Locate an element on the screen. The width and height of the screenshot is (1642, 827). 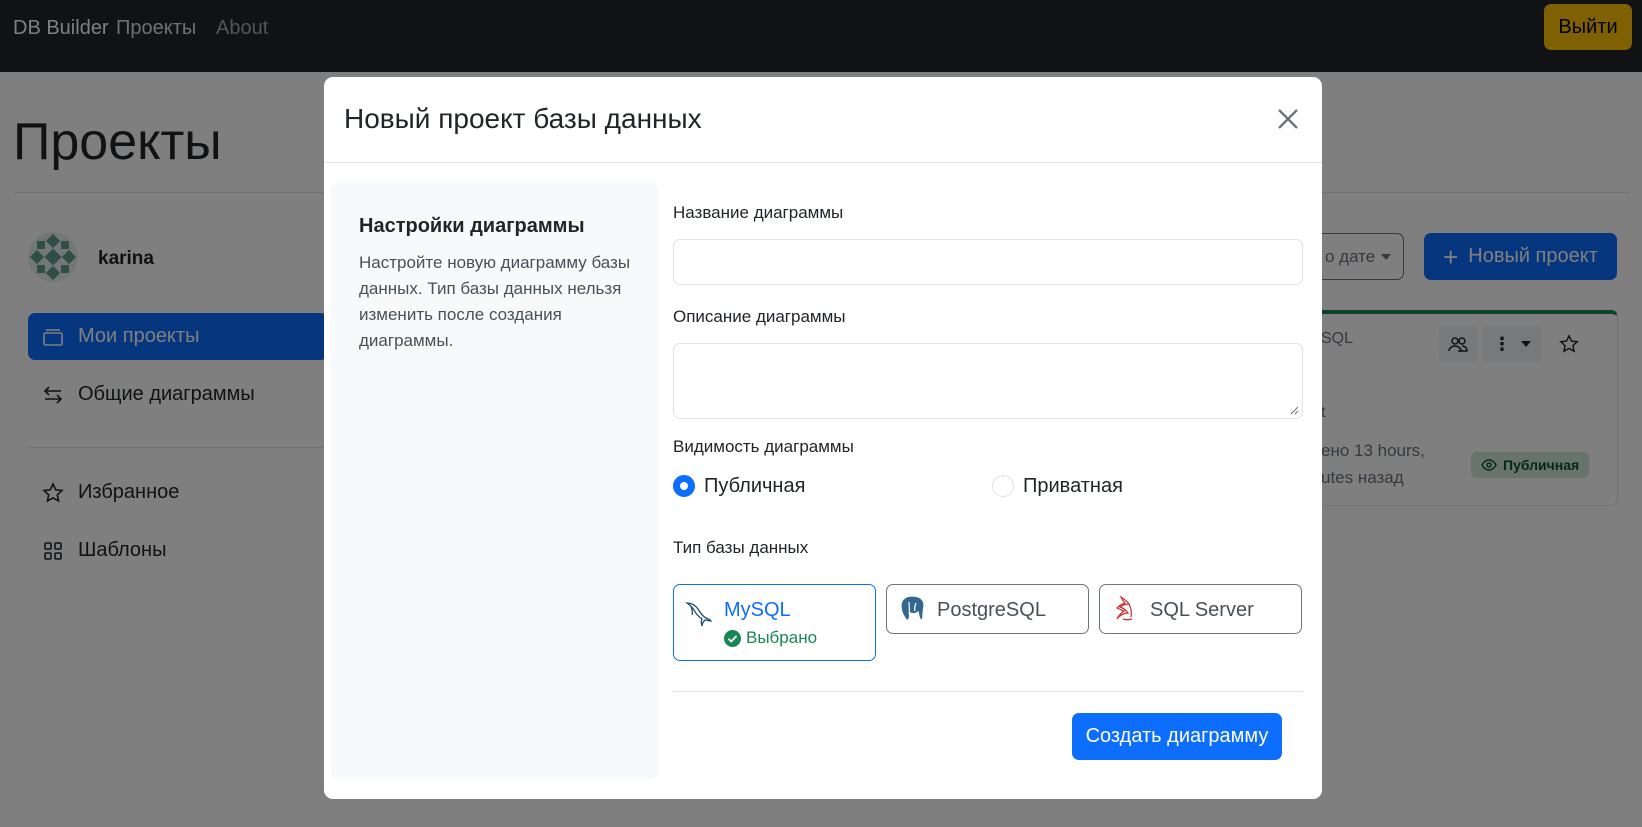
modal-header: Новый проект базы данных is located at coordinates (823, 120).